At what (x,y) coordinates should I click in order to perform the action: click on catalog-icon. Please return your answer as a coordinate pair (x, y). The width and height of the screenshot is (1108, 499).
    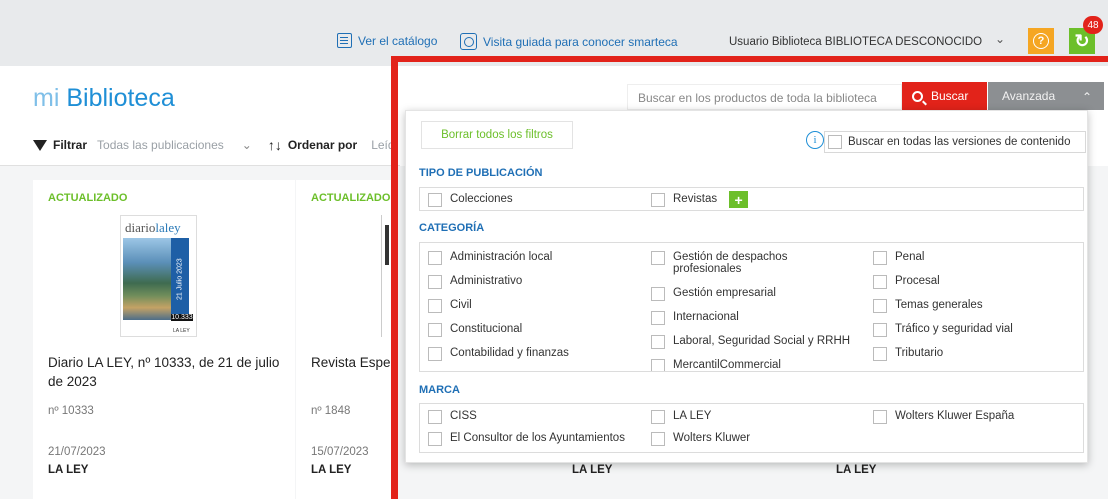
    Looking at the image, I should click on (344, 40).